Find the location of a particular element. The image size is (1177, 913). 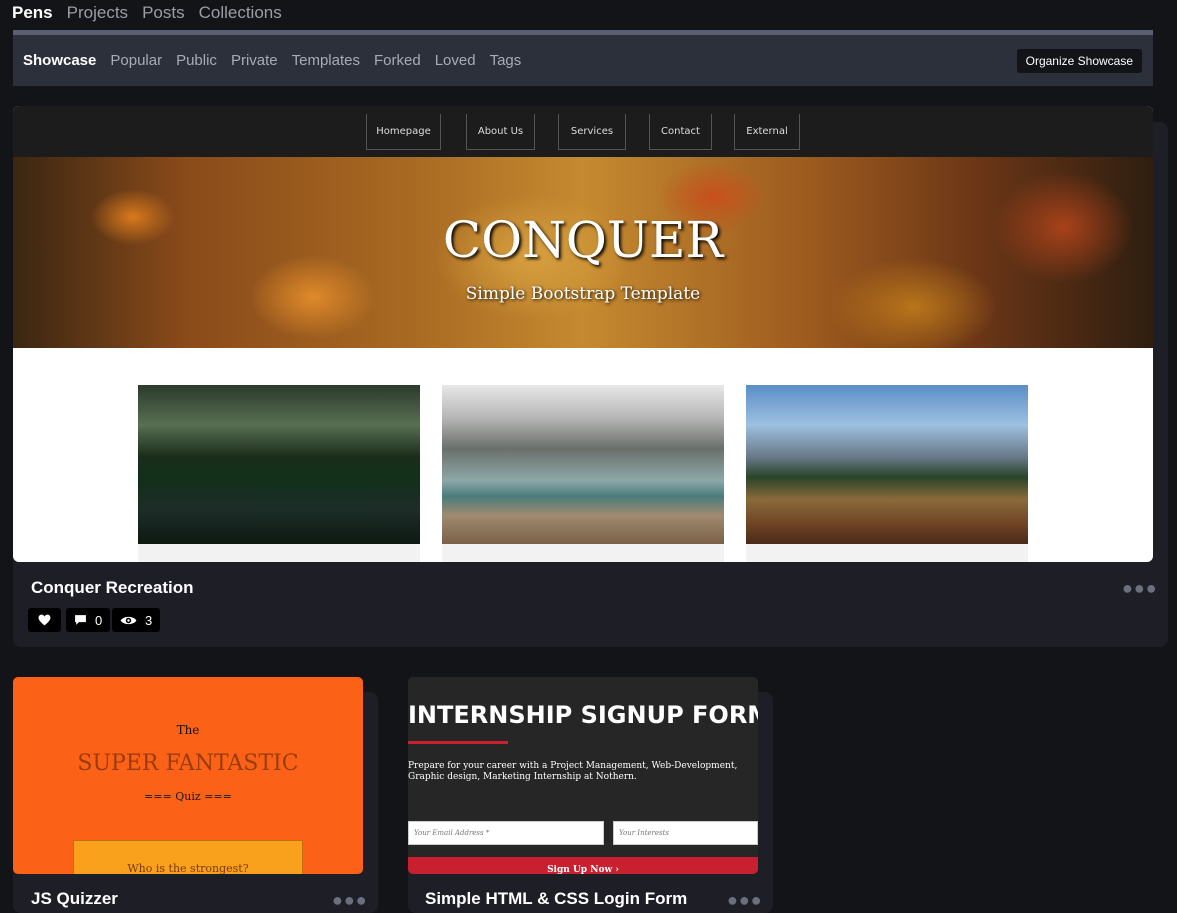

preview-lake-image is located at coordinates (279, 464).